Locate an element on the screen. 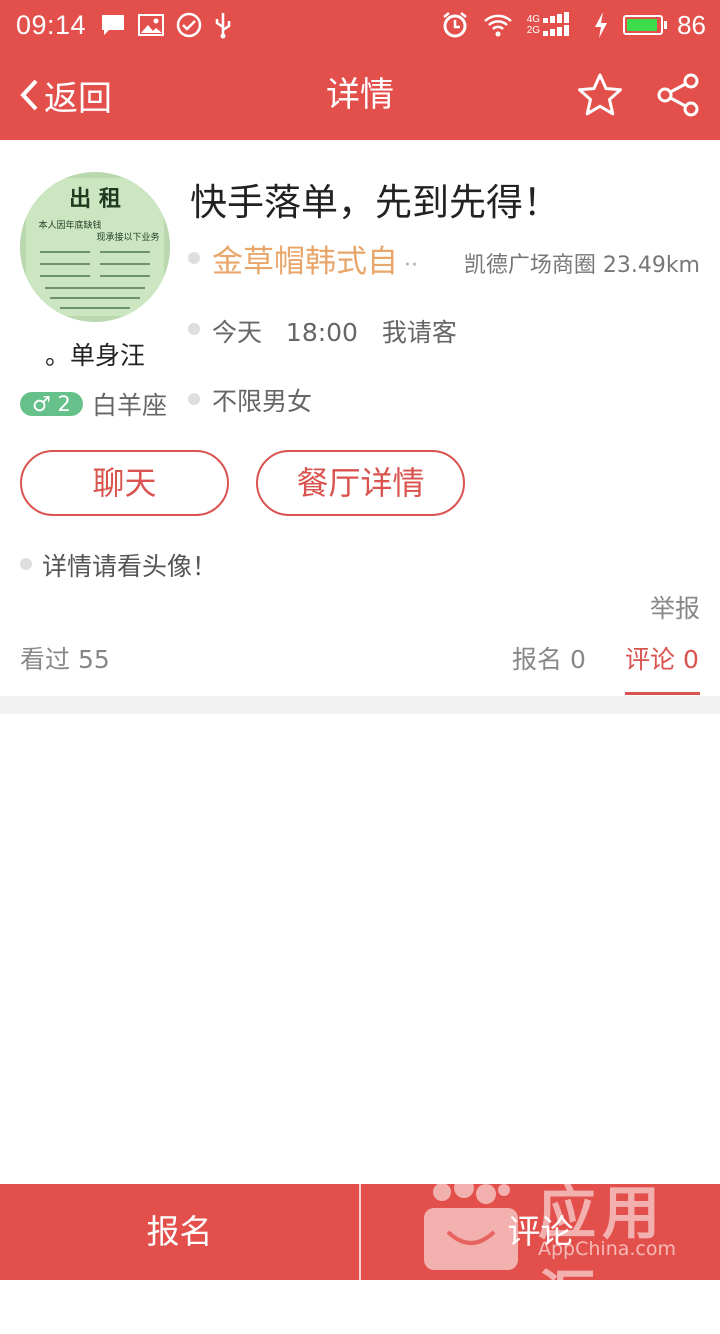 The height and width of the screenshot is (1334, 720). tab-signups: 报名 0 is located at coordinates (549, 658).